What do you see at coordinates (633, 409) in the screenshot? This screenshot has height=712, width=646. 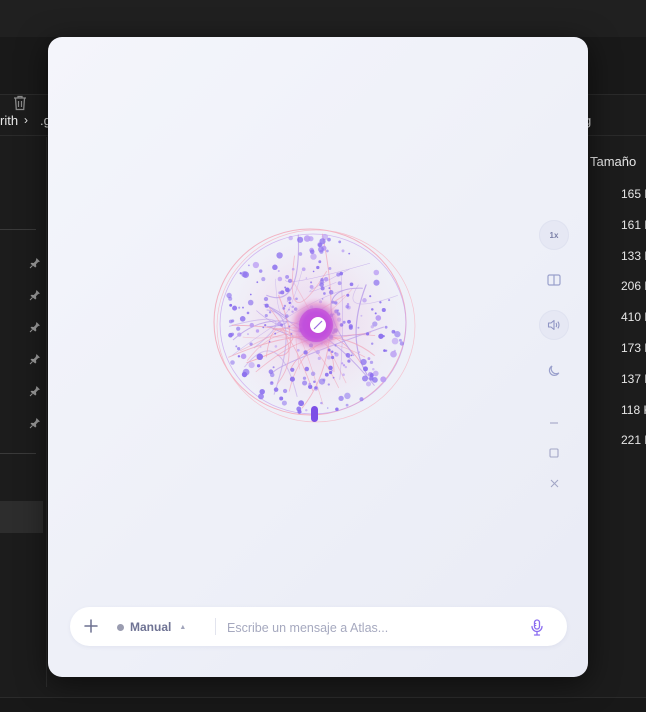 I see `file-size-cell: 118 K` at bounding box center [633, 409].